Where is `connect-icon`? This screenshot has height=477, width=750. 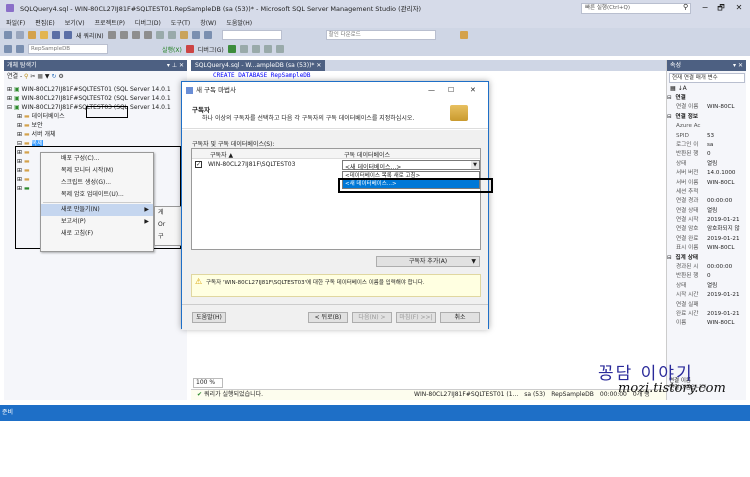
connect-icon is located at coordinates (8, 49).